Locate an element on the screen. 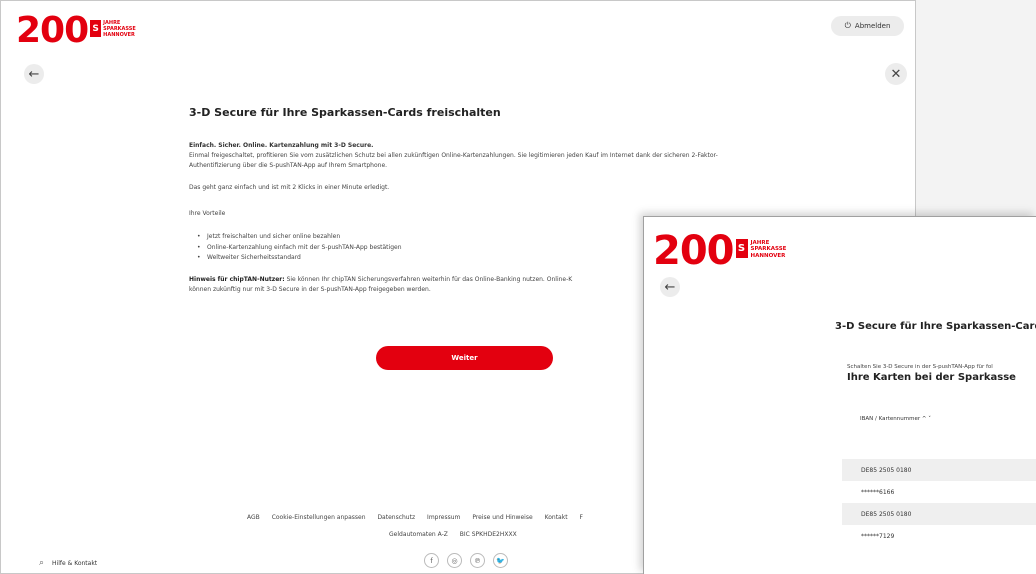 The width and height of the screenshot is (1036, 574). weiter-button: Weiter is located at coordinates (464, 358).